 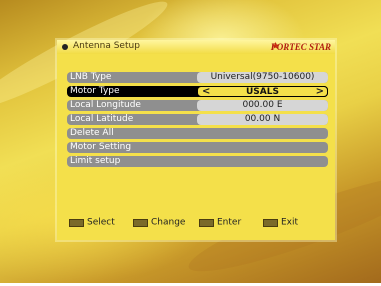 I want to click on select-key-icon, so click(x=76, y=222).